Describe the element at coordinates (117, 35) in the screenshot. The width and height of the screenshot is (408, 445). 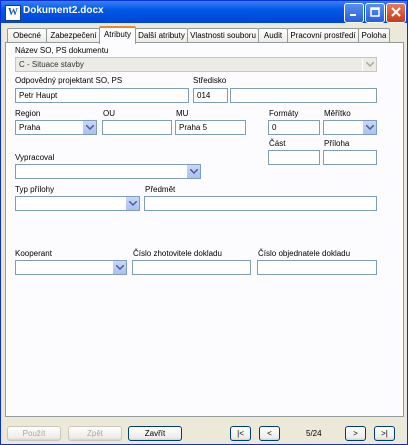
I see `tab-atributy: Atributy` at that location.